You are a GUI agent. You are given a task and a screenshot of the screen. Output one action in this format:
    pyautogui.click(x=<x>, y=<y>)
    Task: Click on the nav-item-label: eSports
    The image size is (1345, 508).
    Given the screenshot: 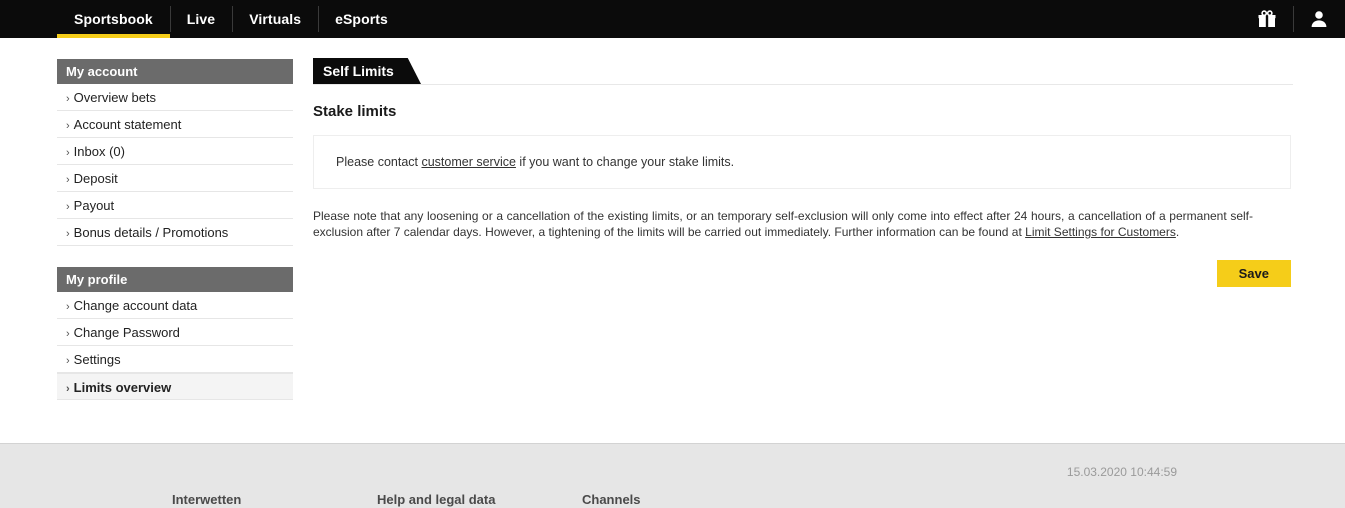 What is the action you would take?
    pyautogui.click(x=361, y=19)
    